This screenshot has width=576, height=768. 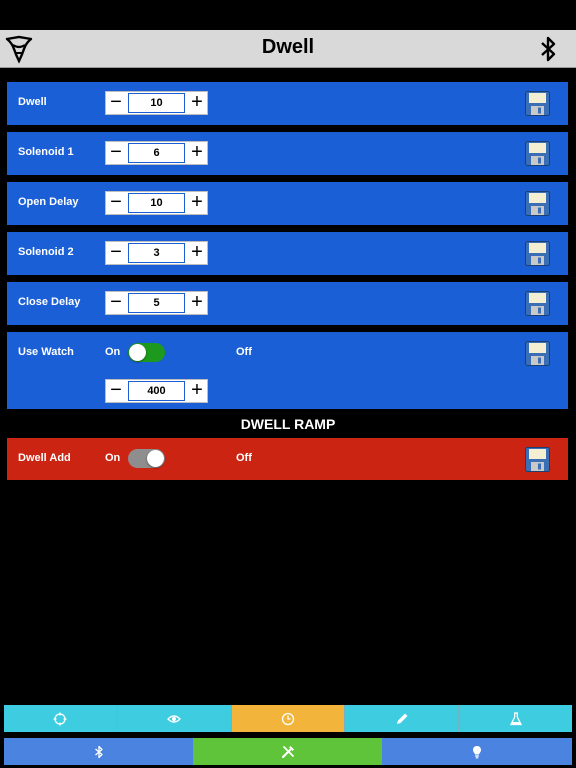 I want to click on tab-flask, so click(x=515, y=718).